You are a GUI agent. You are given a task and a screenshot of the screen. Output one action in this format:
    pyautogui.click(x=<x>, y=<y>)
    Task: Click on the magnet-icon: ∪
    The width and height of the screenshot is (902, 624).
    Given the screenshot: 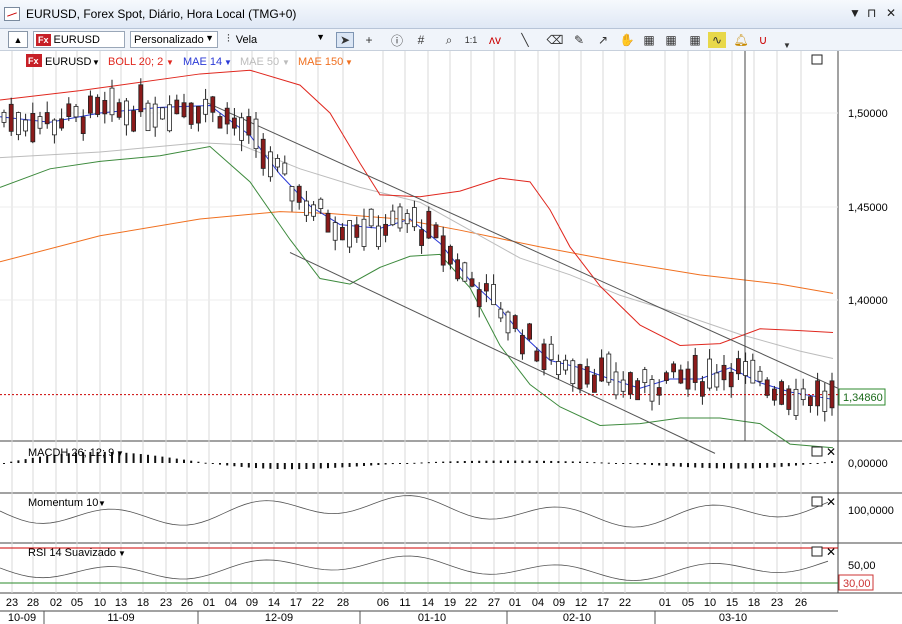 What is the action you would take?
    pyautogui.click(x=763, y=40)
    